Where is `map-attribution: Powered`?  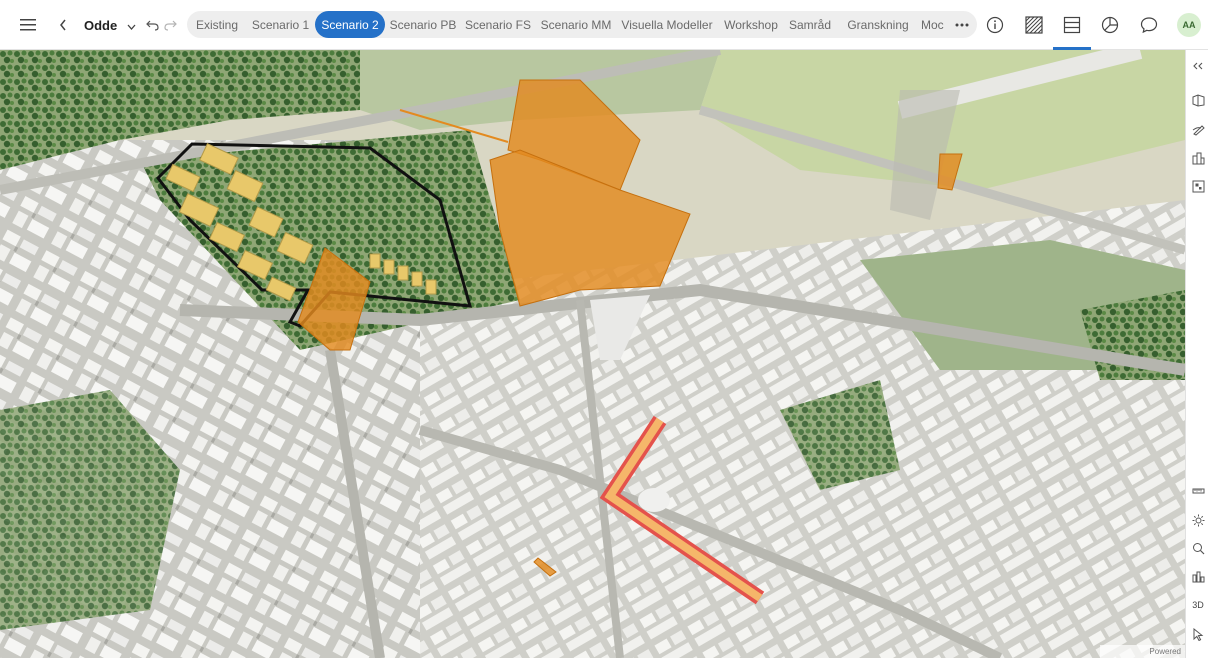 map-attribution: Powered is located at coordinates (1142, 651).